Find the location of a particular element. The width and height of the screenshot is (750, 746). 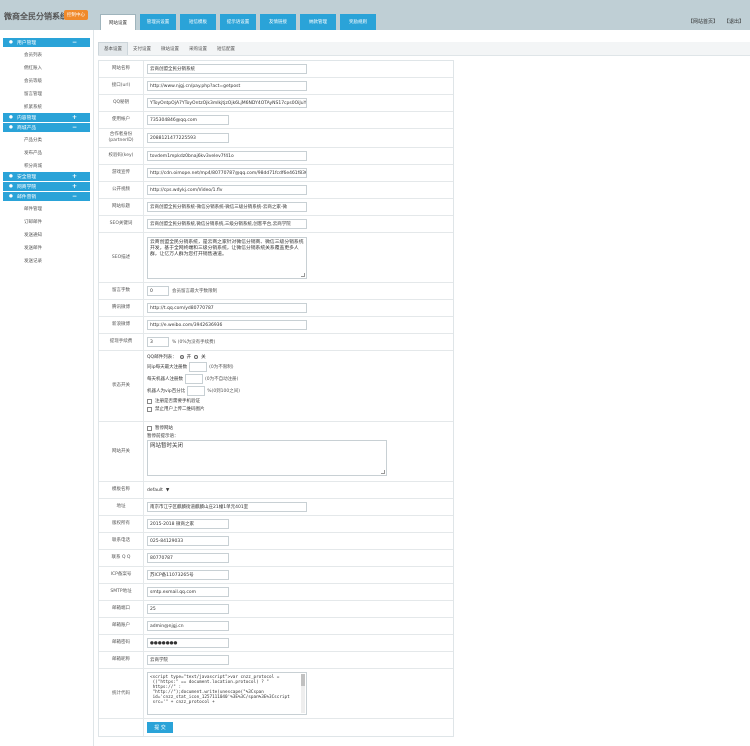

copyright-input: 2015-2018 微商之家 is located at coordinates (188, 524).